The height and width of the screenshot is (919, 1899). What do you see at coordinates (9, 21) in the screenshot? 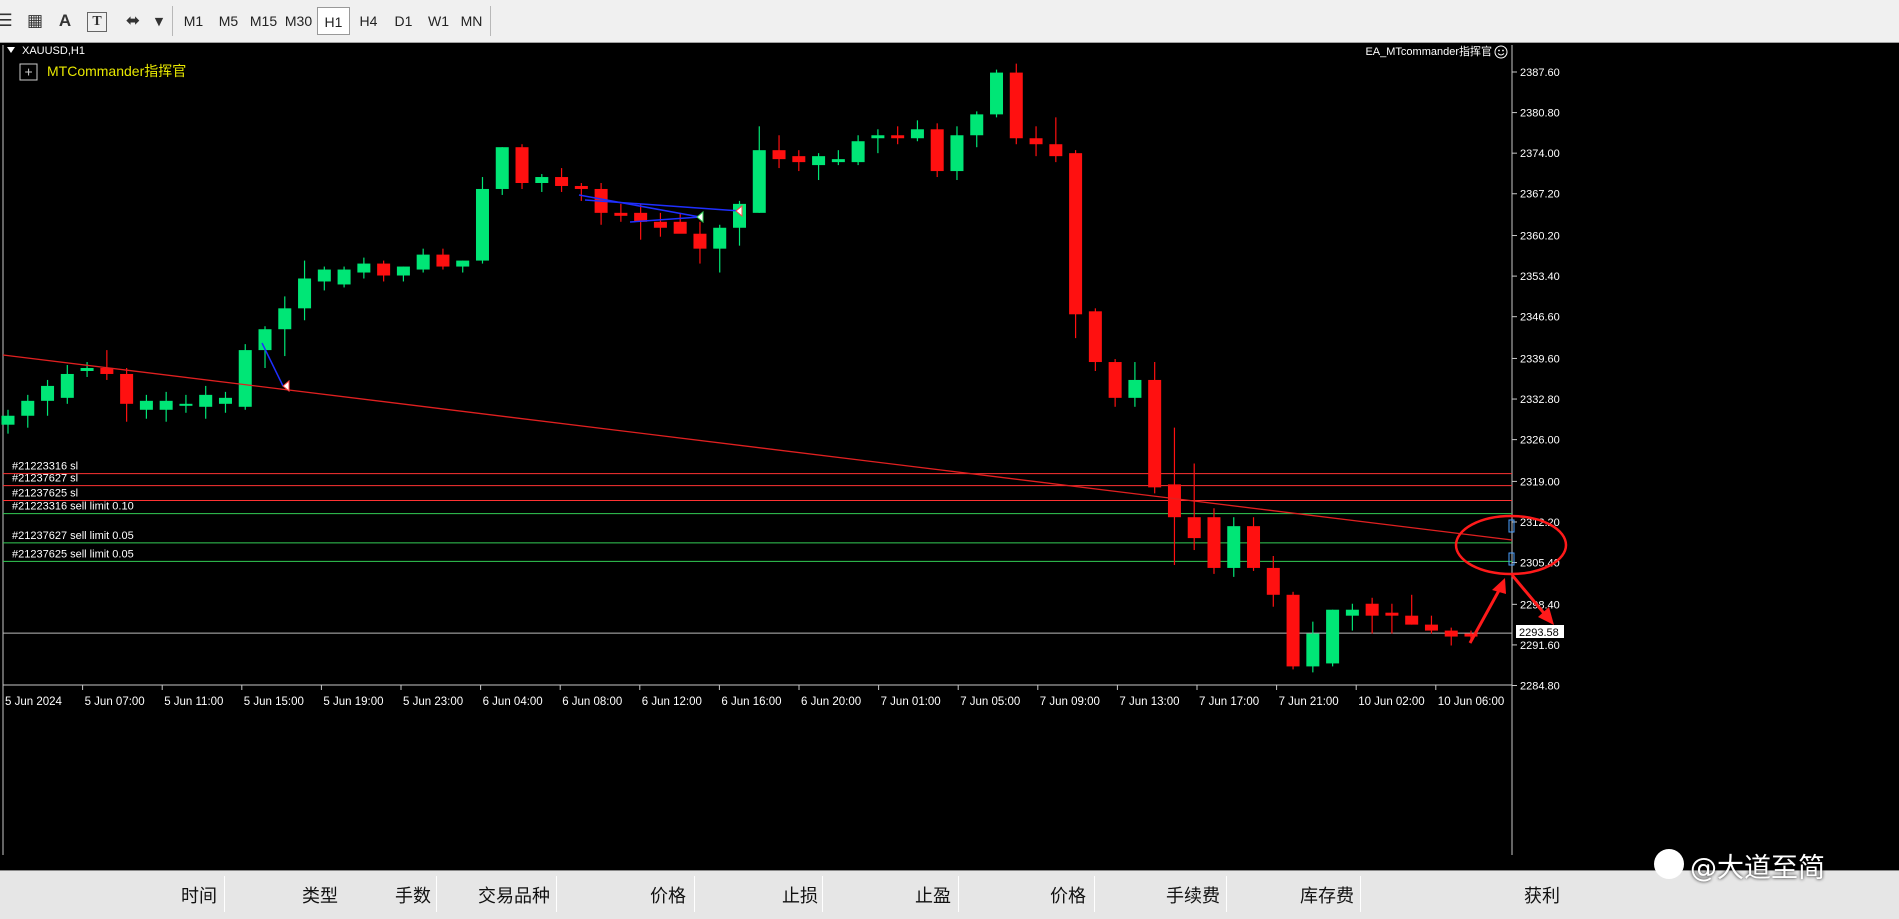
I see `line-studies-icon: ☰` at bounding box center [9, 21].